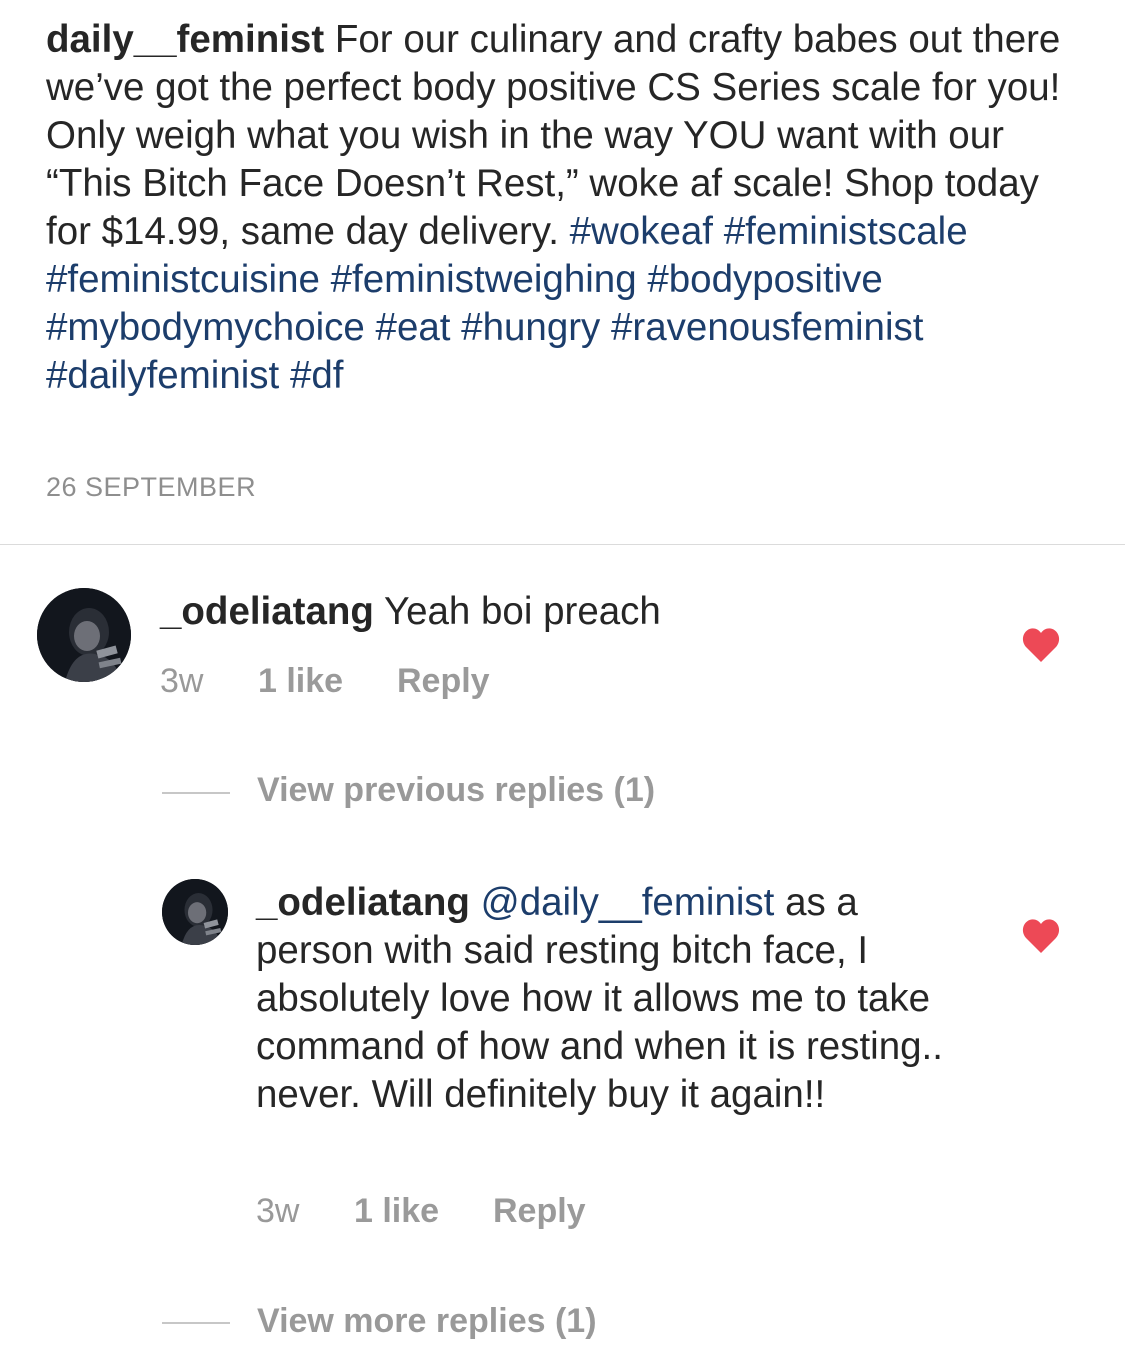 This screenshot has height=1349, width=1125. Describe the element at coordinates (162, 375) in the screenshot. I see `hashtag: #dailyfeminist` at that location.